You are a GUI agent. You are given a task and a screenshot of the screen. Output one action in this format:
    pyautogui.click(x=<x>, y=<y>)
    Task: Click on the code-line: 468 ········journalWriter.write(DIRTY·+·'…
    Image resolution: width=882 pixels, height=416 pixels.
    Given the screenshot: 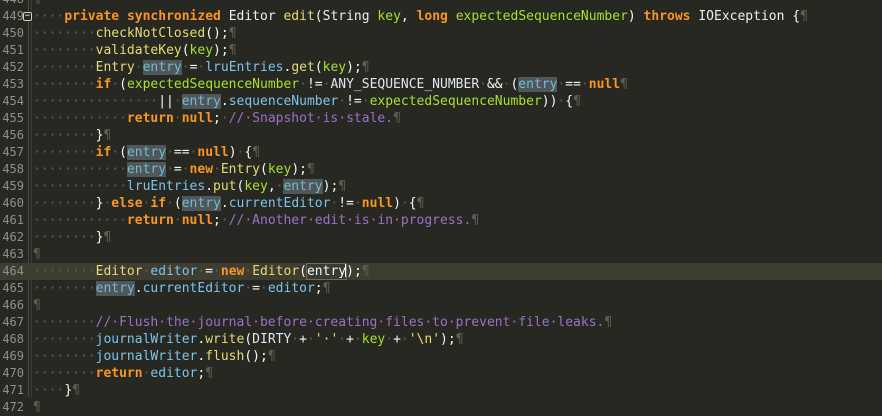 What is the action you would take?
    pyautogui.click(x=441, y=339)
    